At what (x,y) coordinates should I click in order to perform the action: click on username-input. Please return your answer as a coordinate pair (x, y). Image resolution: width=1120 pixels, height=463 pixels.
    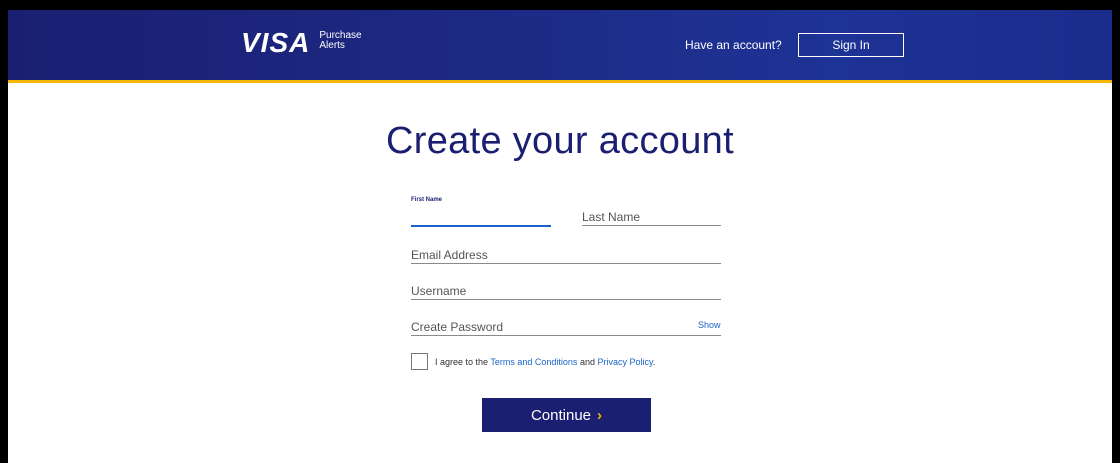
    Looking at the image, I should click on (566, 291).